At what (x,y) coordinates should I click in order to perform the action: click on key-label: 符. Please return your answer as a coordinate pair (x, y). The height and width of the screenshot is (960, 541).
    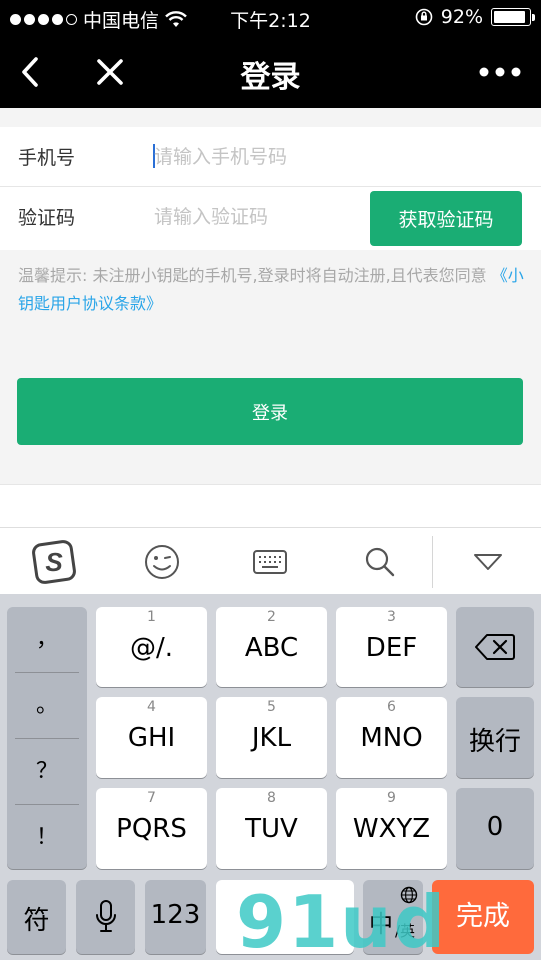
    Looking at the image, I should click on (36, 921).